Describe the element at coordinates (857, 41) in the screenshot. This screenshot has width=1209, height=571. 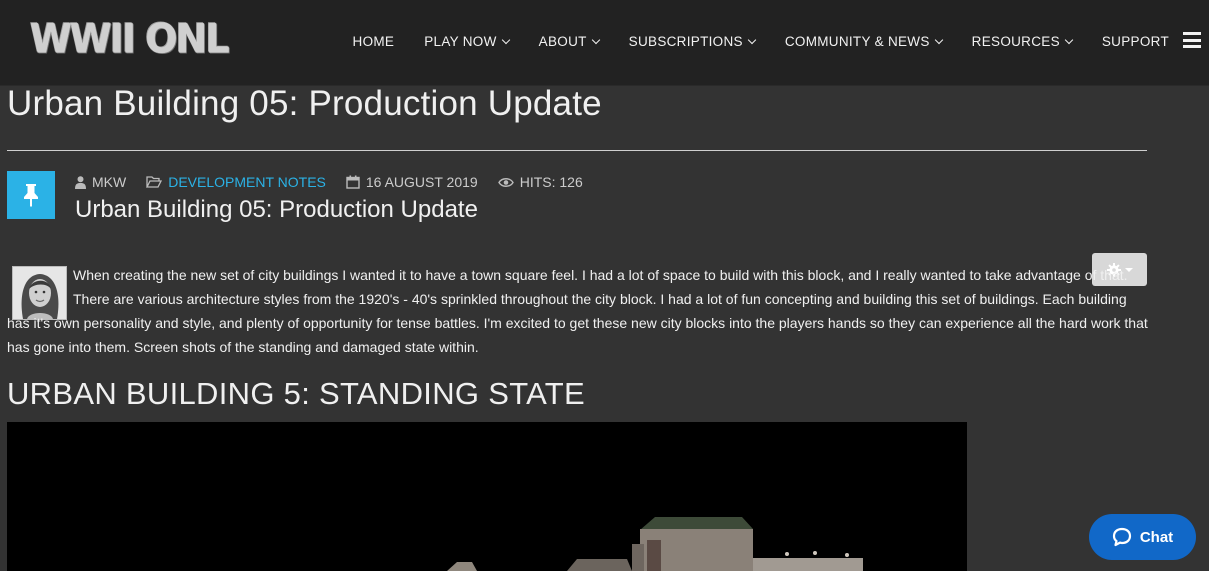
I see `nav-item-label: COMMUNITY & NEWS` at that location.